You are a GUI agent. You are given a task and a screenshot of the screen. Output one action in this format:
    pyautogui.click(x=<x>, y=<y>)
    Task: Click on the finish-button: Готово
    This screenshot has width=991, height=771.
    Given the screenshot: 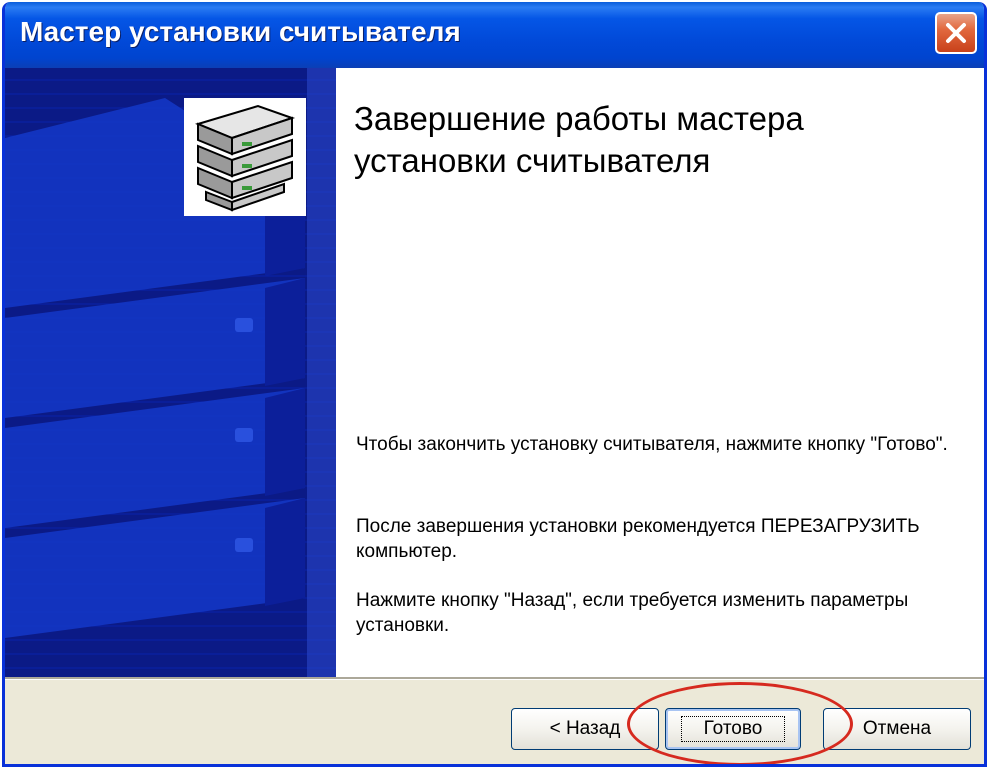 What is the action you would take?
    pyautogui.click(x=733, y=729)
    